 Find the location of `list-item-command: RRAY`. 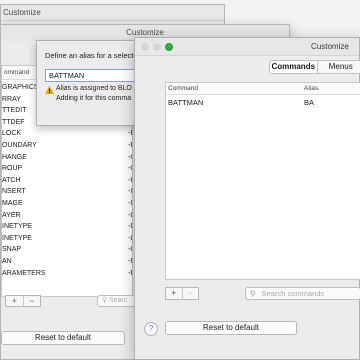

list-item-command: RRAY is located at coordinates (11, 99).